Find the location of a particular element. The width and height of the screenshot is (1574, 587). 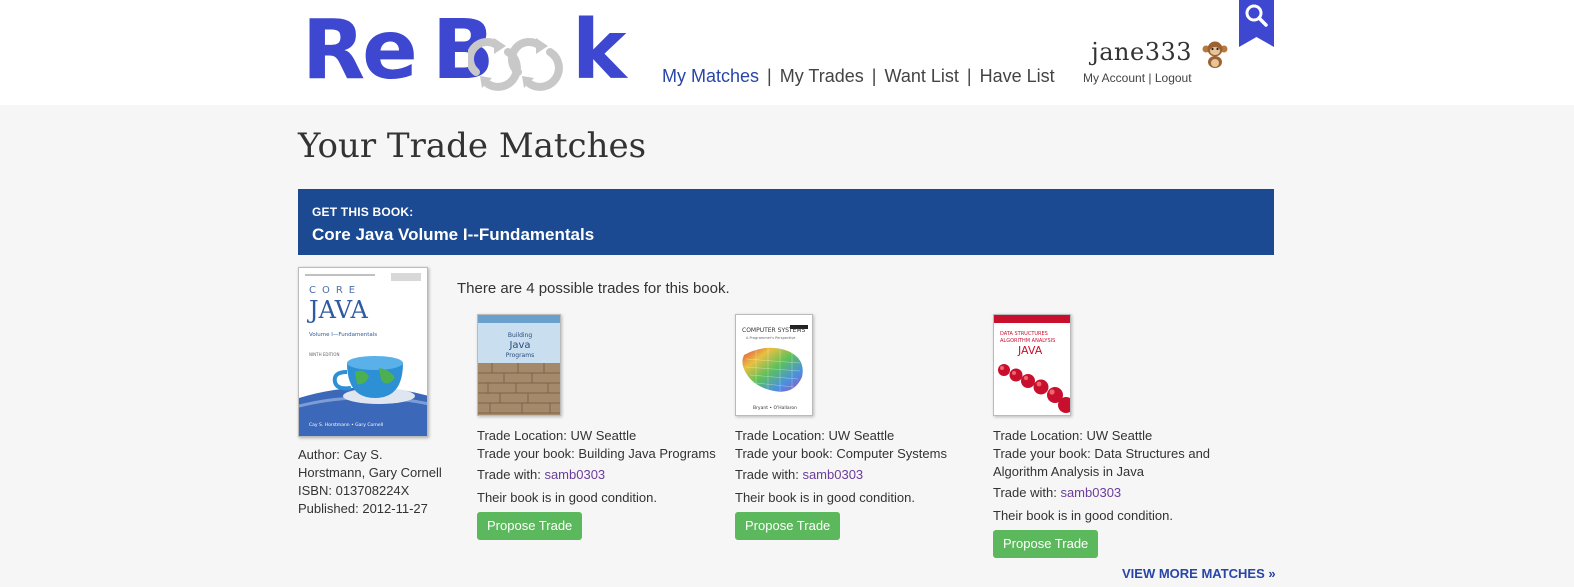

banner-book-title: Core Java Volume I--Fundamentals is located at coordinates (786, 235).